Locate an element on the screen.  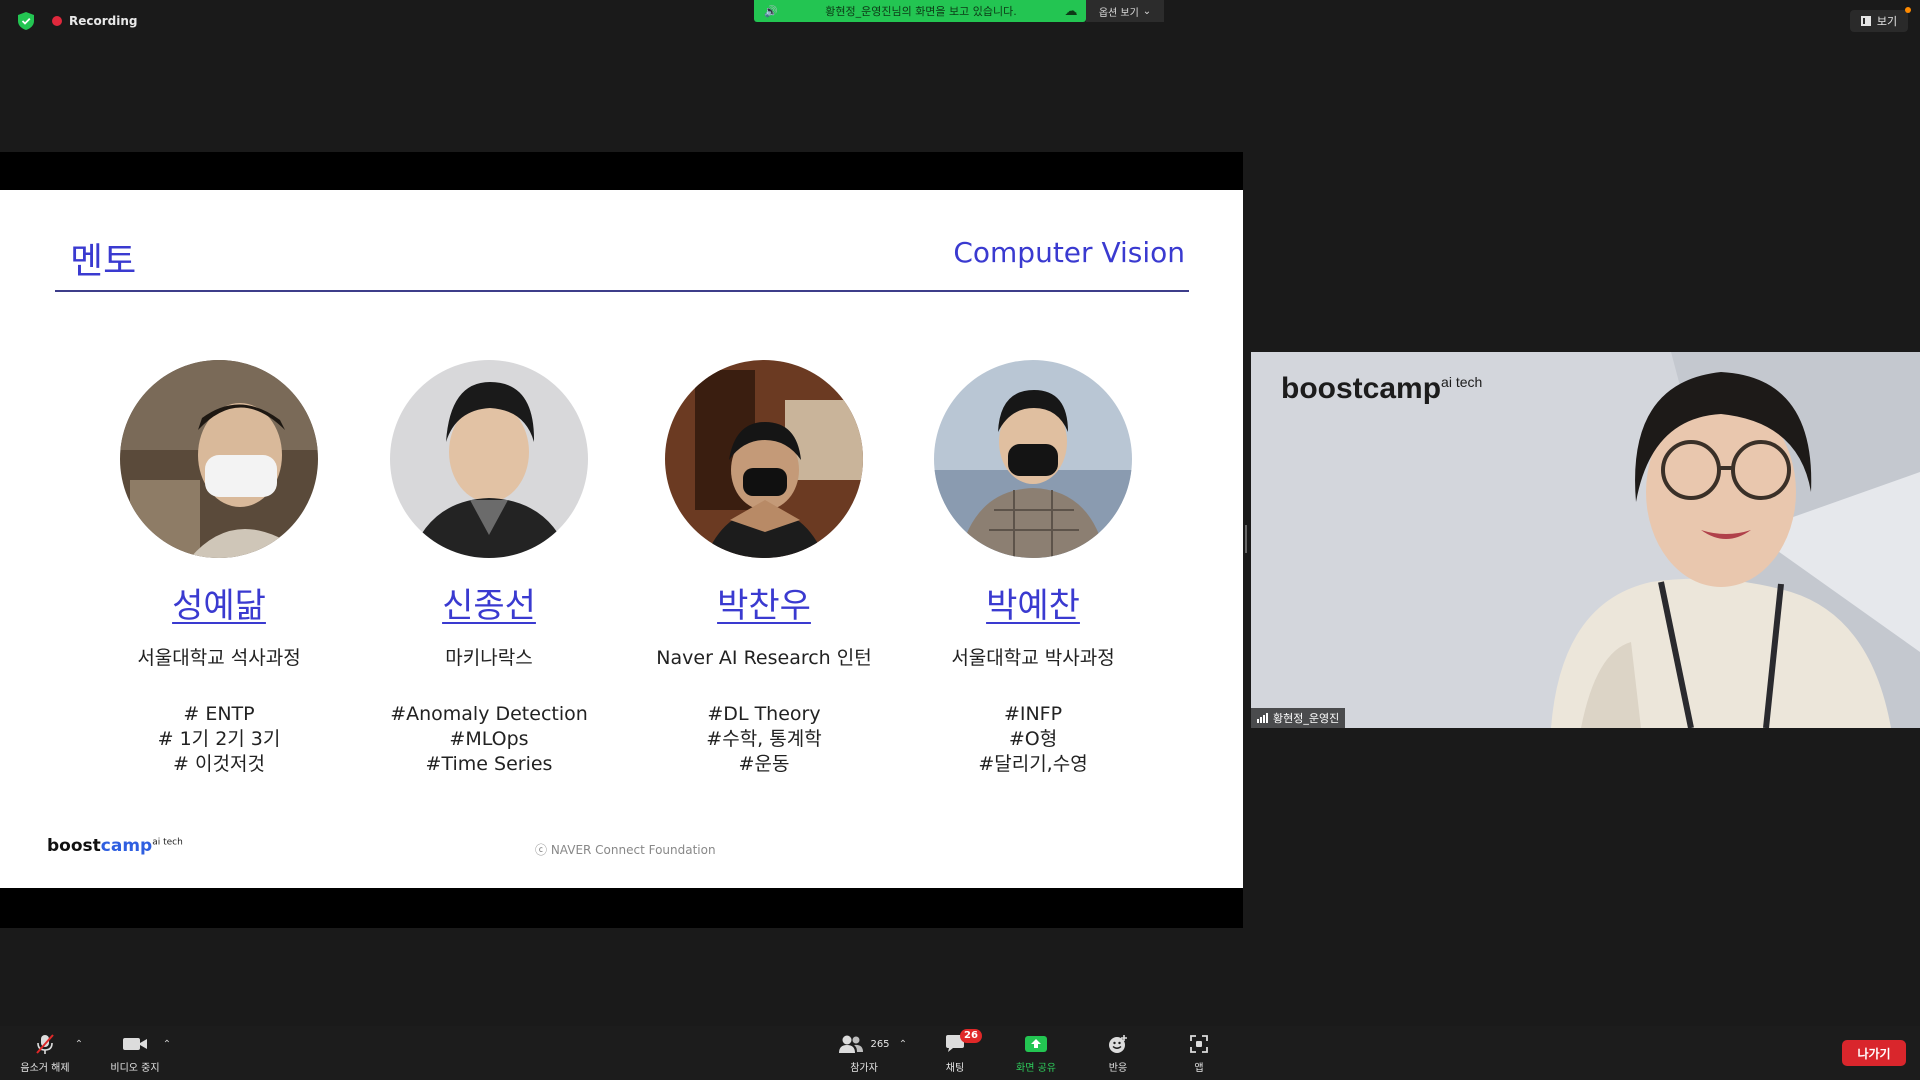
apps-button: 앱 is located at coordinates (1199, 1053).